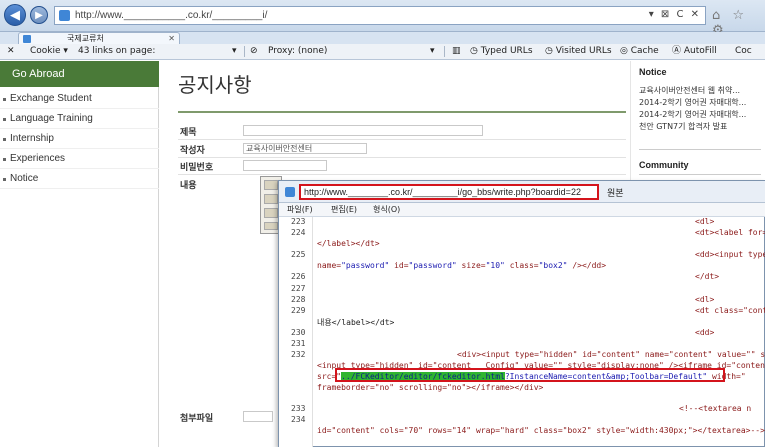 Image resolution: width=765 pixels, height=447 pixels. What do you see at coordinates (298, 276) in the screenshot?
I see `line-number: 226` at bounding box center [298, 276].